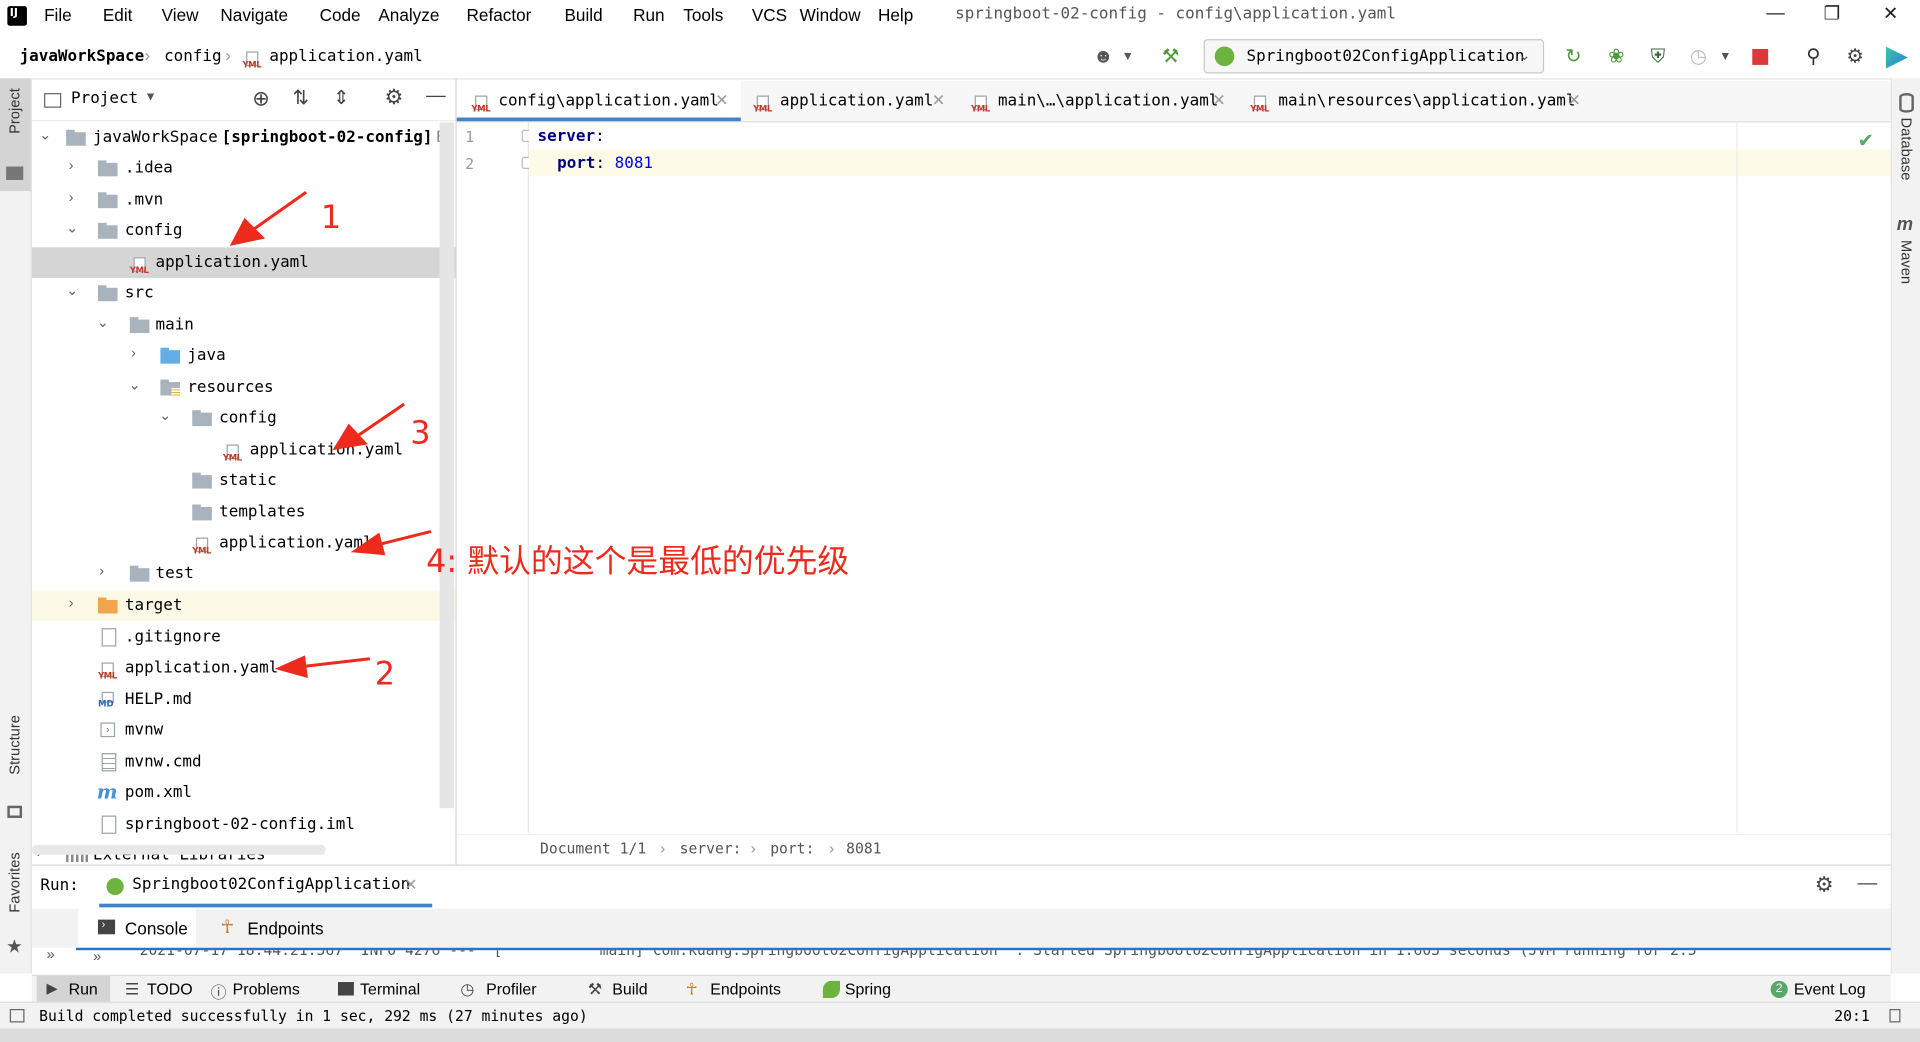 This screenshot has height=1042, width=1920. I want to click on annotation-label-2: 2, so click(384, 675).